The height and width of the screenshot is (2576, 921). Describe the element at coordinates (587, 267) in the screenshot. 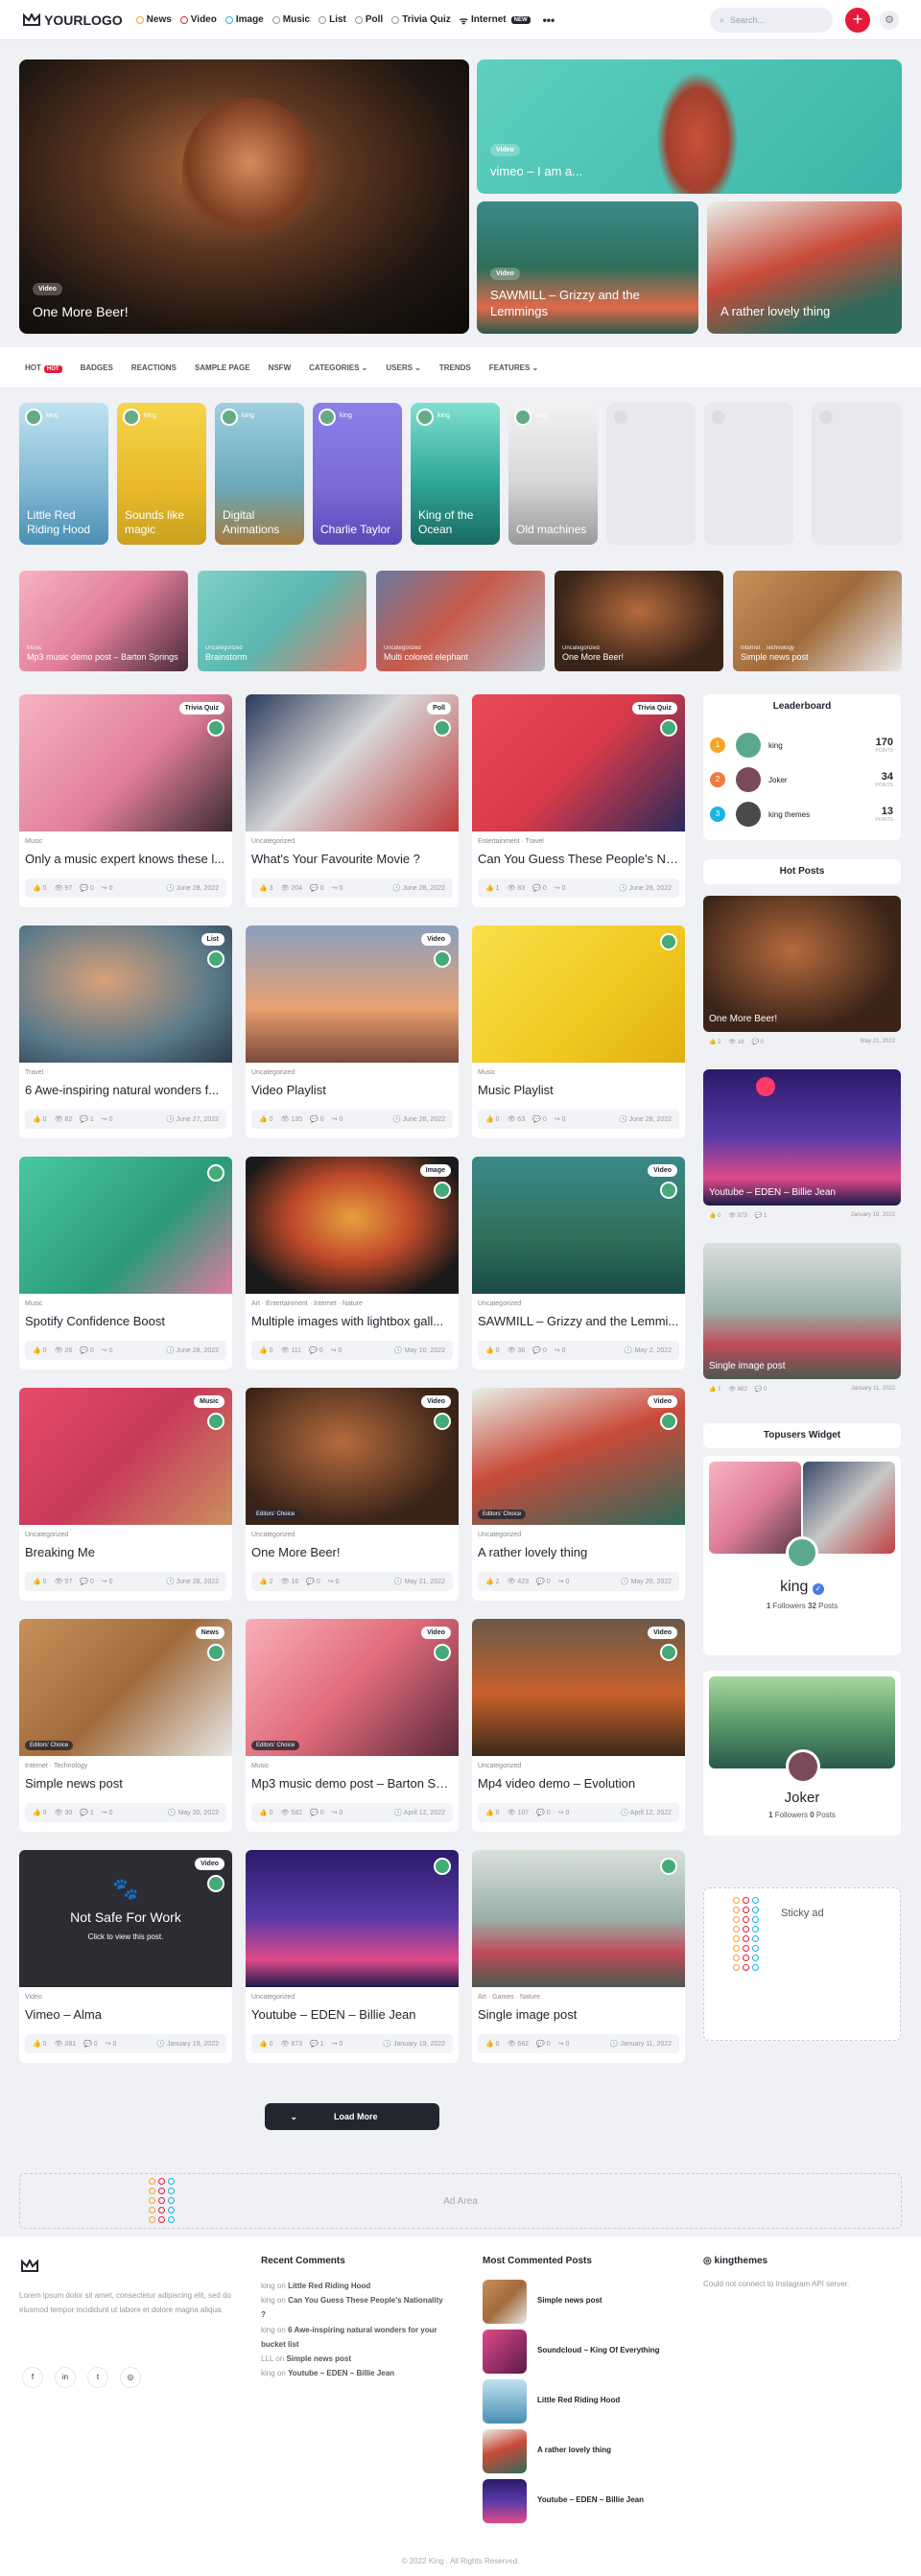

I see `hero-bottom-middle: Video SAWMILL – Grizzy and the Lemmings` at that location.